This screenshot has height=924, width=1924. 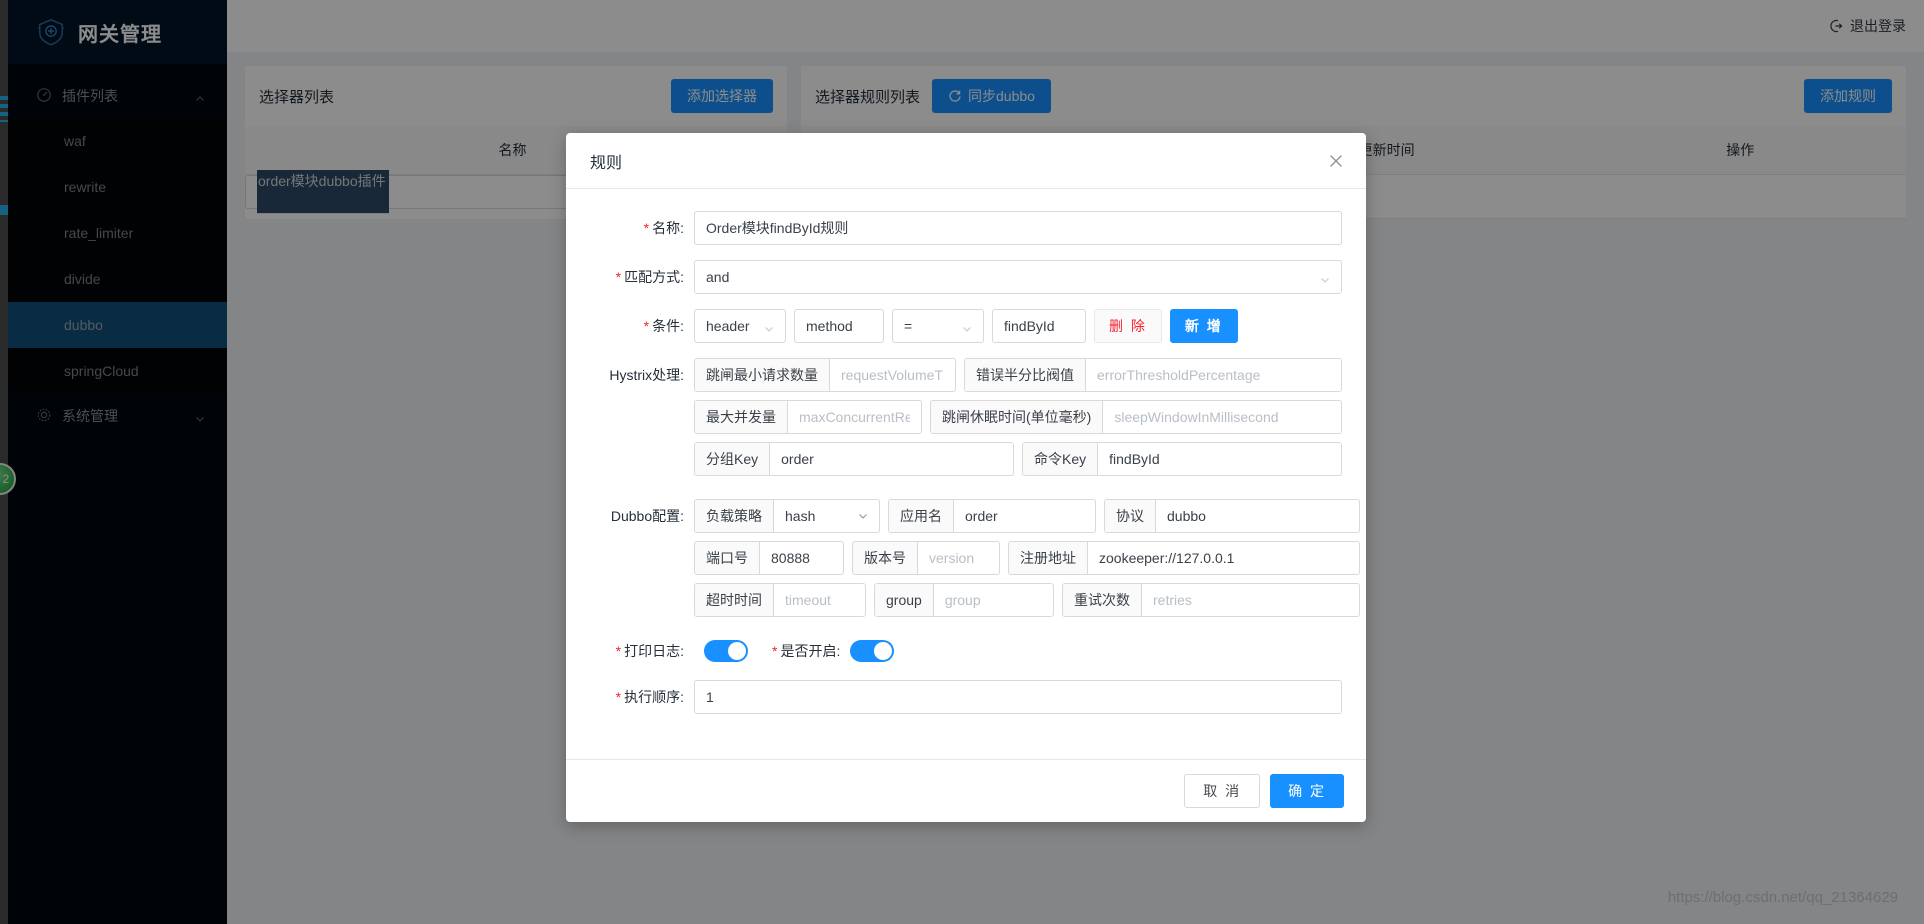 I want to click on hystrix-line-1: 跳闸最小请求数量 错误半分比阀值, so click(x=1018, y=375).